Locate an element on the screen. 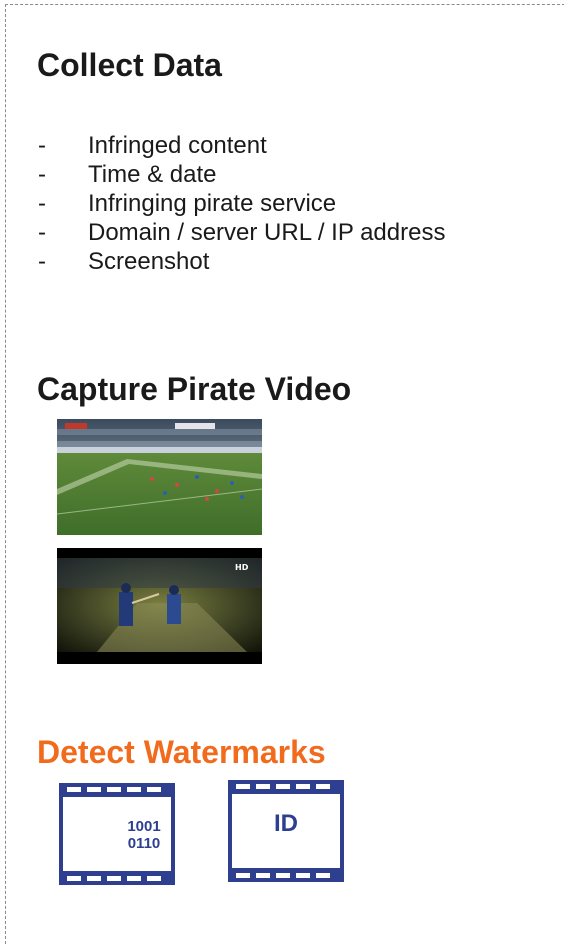 The image size is (564, 944). list-item: - Domain / server URL / IP address is located at coordinates (242, 232).